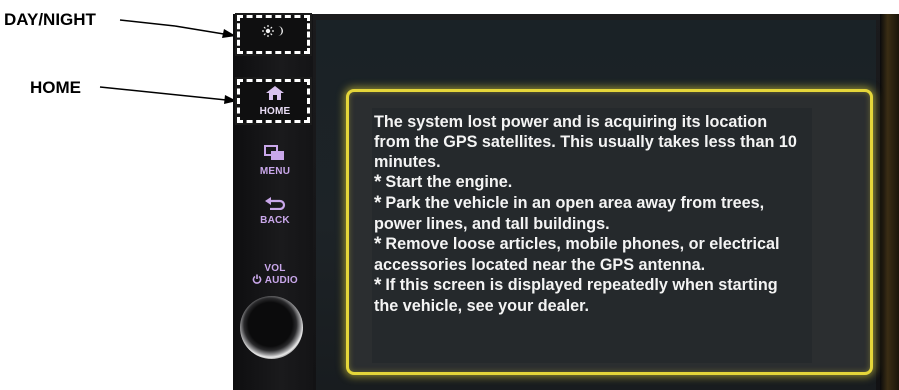 This screenshot has height=390, width=899. What do you see at coordinates (275, 155) in the screenshot?
I see `menu-icon` at bounding box center [275, 155].